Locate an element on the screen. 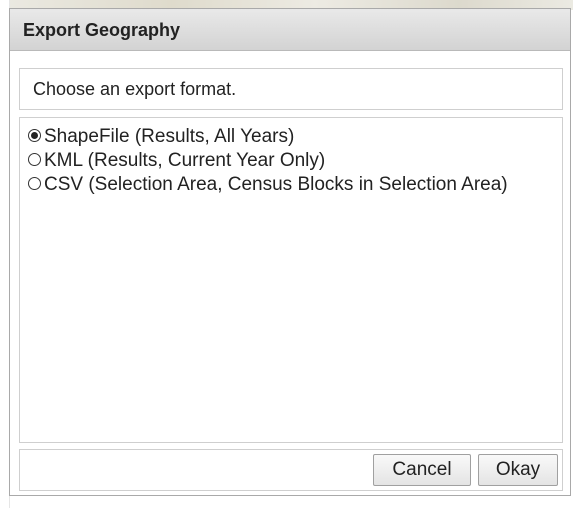 The width and height of the screenshot is (573, 508). prompt-panel: Choose an export format. is located at coordinates (291, 89).